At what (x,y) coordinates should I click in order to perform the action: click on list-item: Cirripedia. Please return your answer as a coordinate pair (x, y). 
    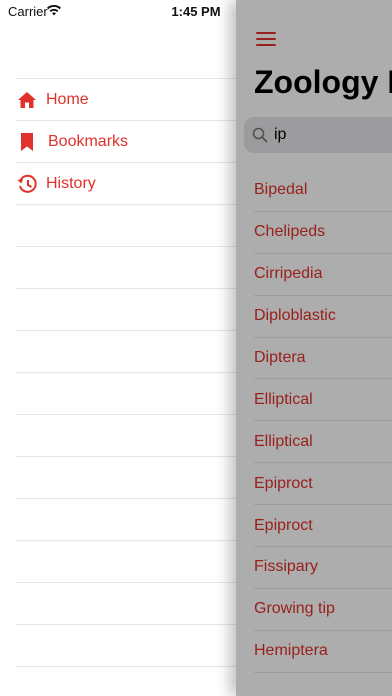
    Looking at the image, I should click on (323, 275).